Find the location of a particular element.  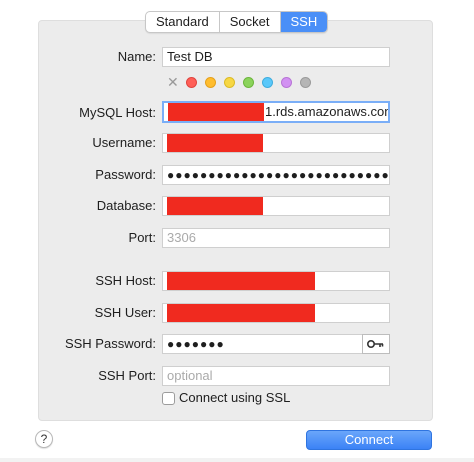

ssh-host-field is located at coordinates (276, 281).